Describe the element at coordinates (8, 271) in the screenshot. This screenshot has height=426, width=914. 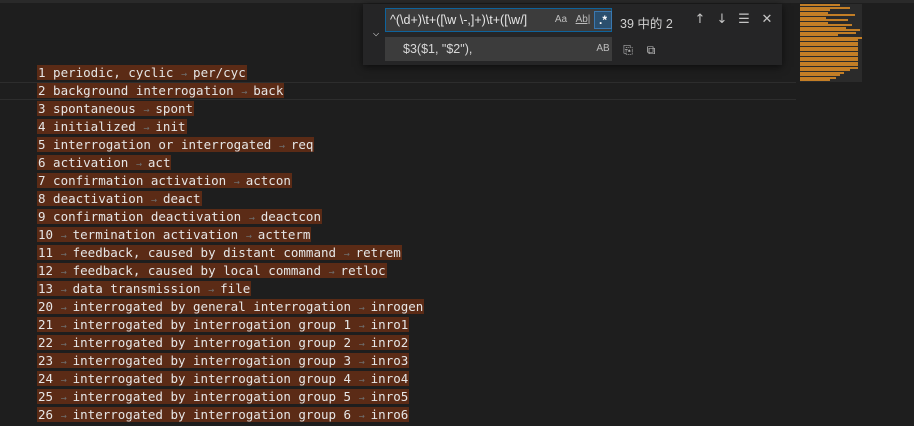
I see `line-number: 12` at that location.